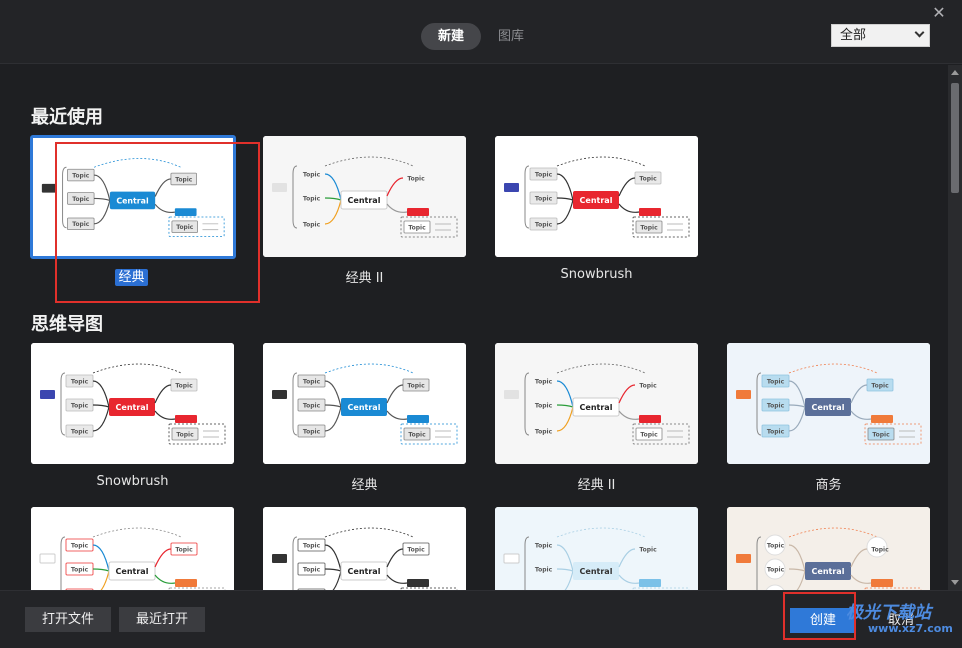  What do you see at coordinates (67, 324) in the screenshot?
I see `section-title-mindmap: 思维导图` at bounding box center [67, 324].